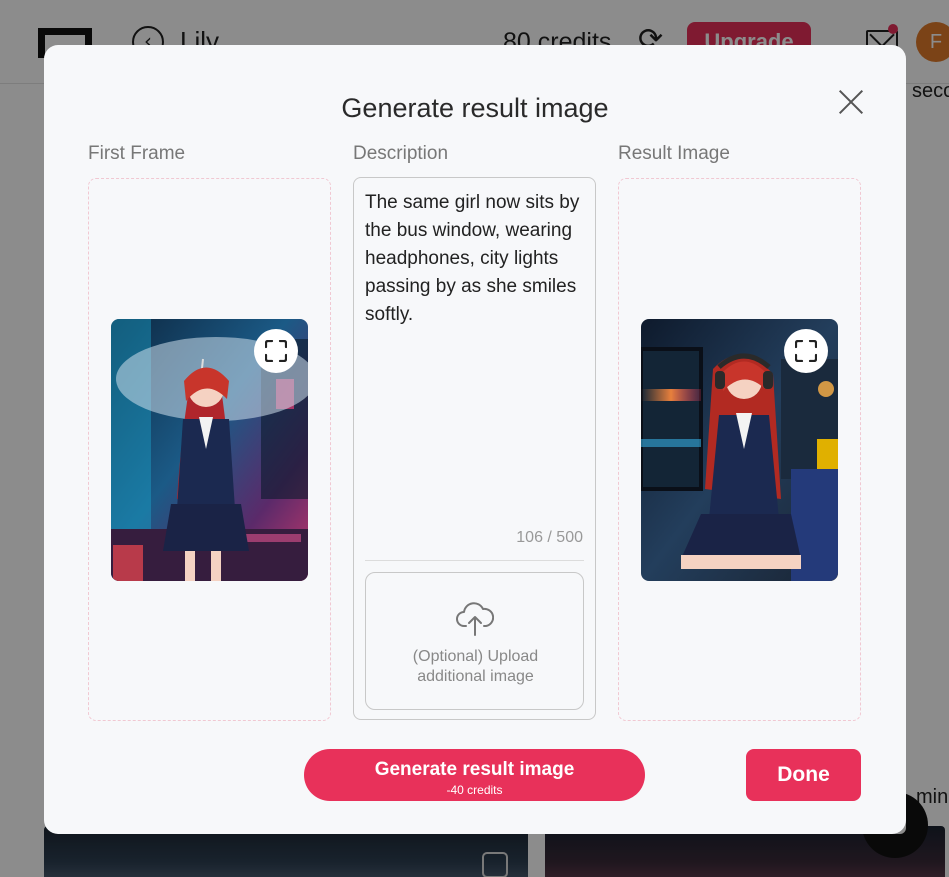 The image size is (949, 877). Describe the element at coordinates (475, 656) in the screenshot. I see `upload-text-line1: (Optional) Upload` at that location.